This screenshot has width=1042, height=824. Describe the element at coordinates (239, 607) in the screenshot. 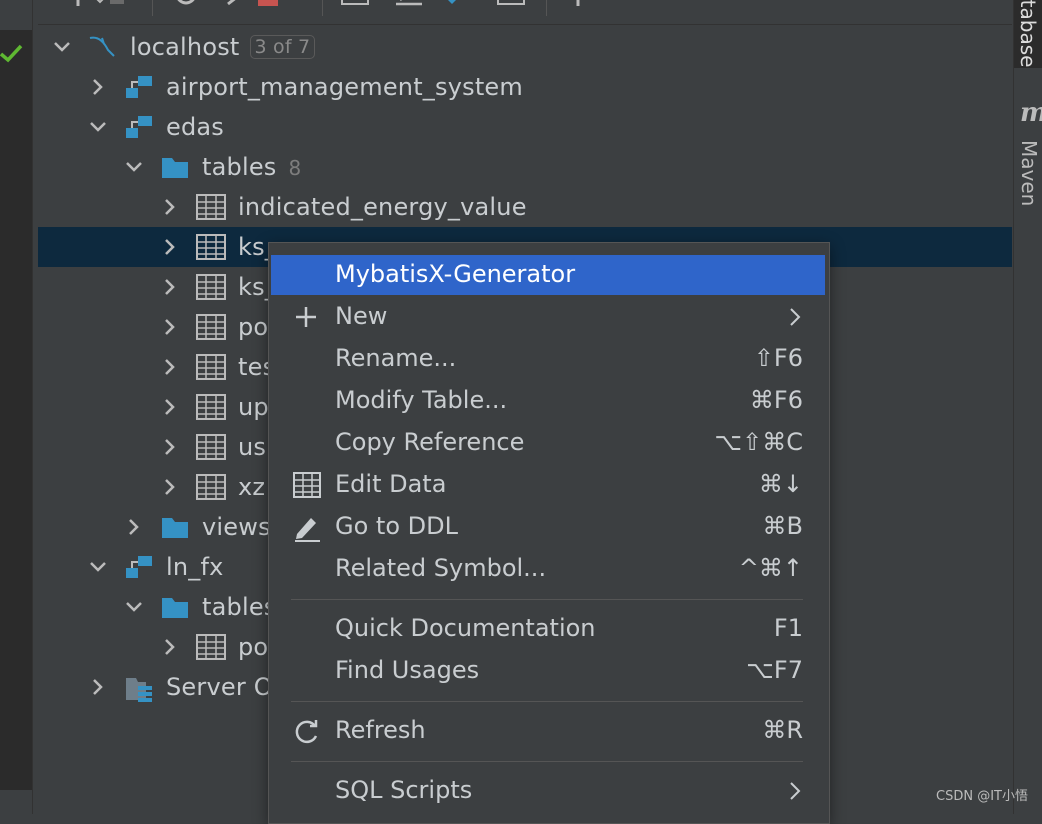

I see `tree-node-label: tables` at that location.